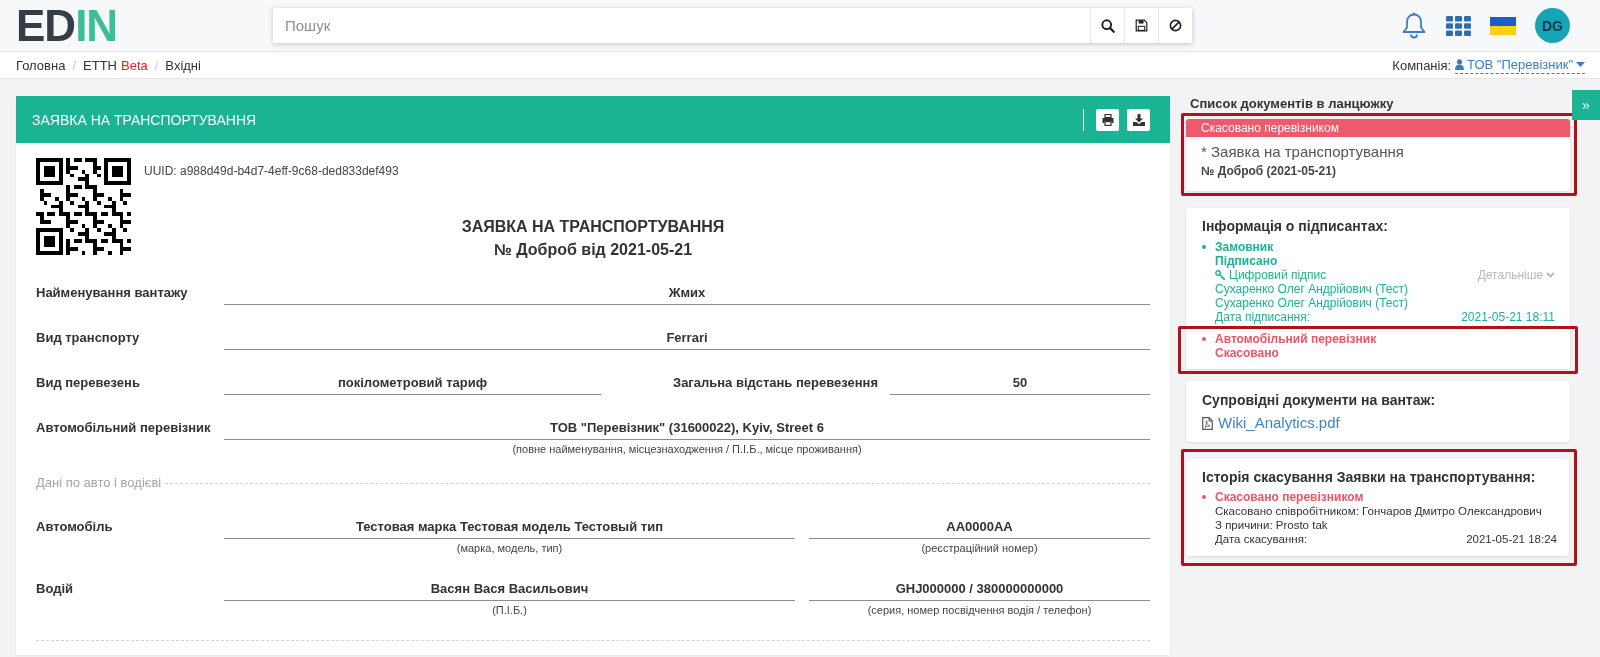  I want to click on signature-type: Цифровий підпис, so click(1278, 275).